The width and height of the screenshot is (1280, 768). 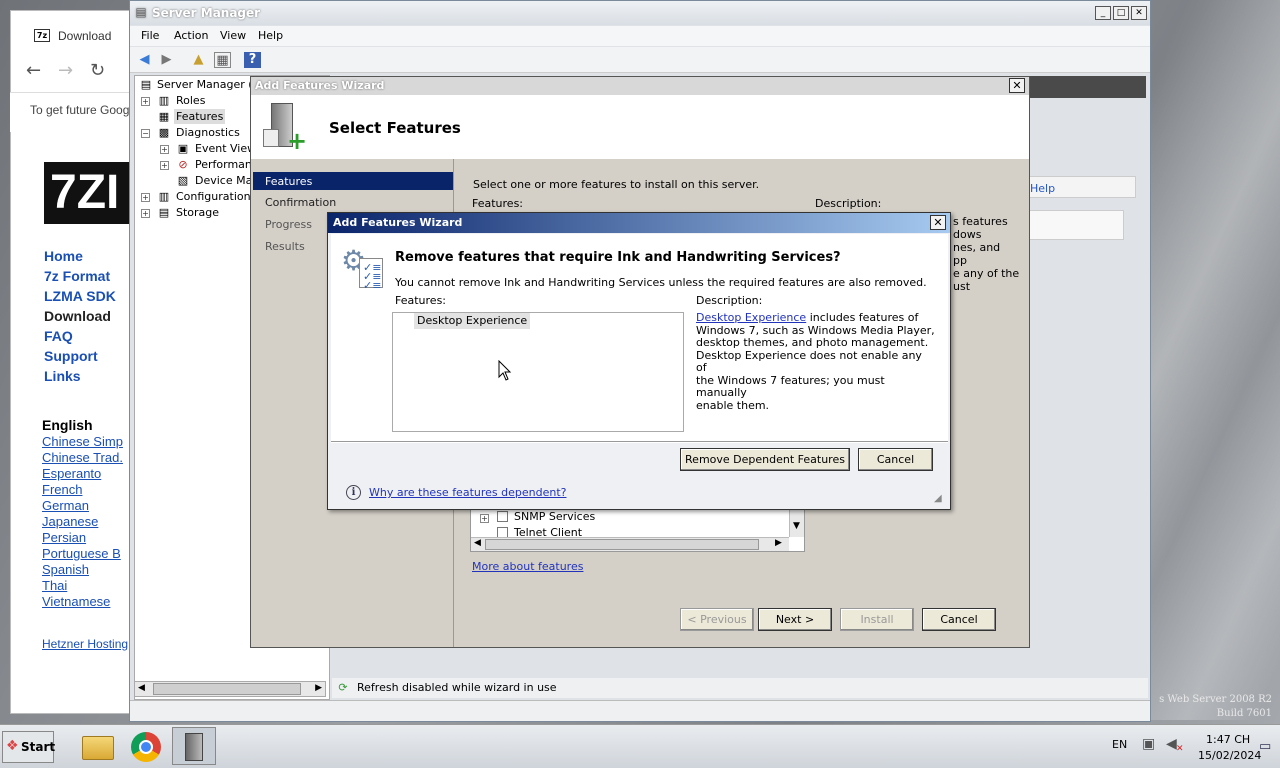 I want to click on gear-checklist-icon: ⚙ ✓≡ ✓≡ ✓≡, so click(x=362, y=268).